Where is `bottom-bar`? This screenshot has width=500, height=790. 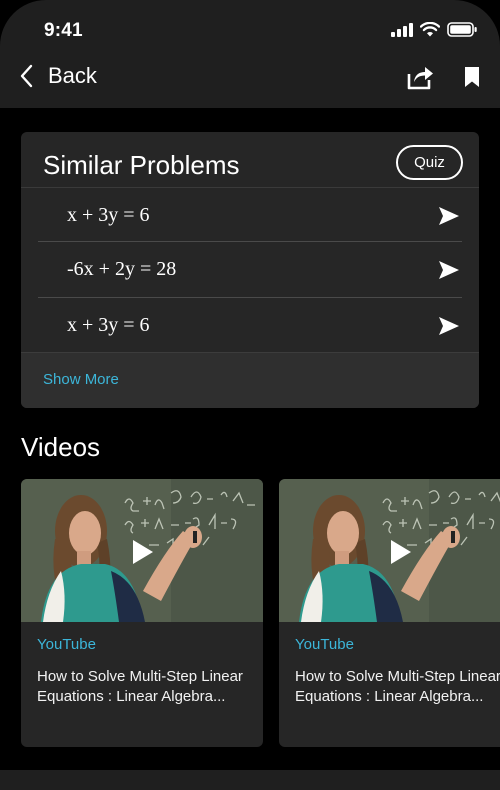 bottom-bar is located at coordinates (250, 780).